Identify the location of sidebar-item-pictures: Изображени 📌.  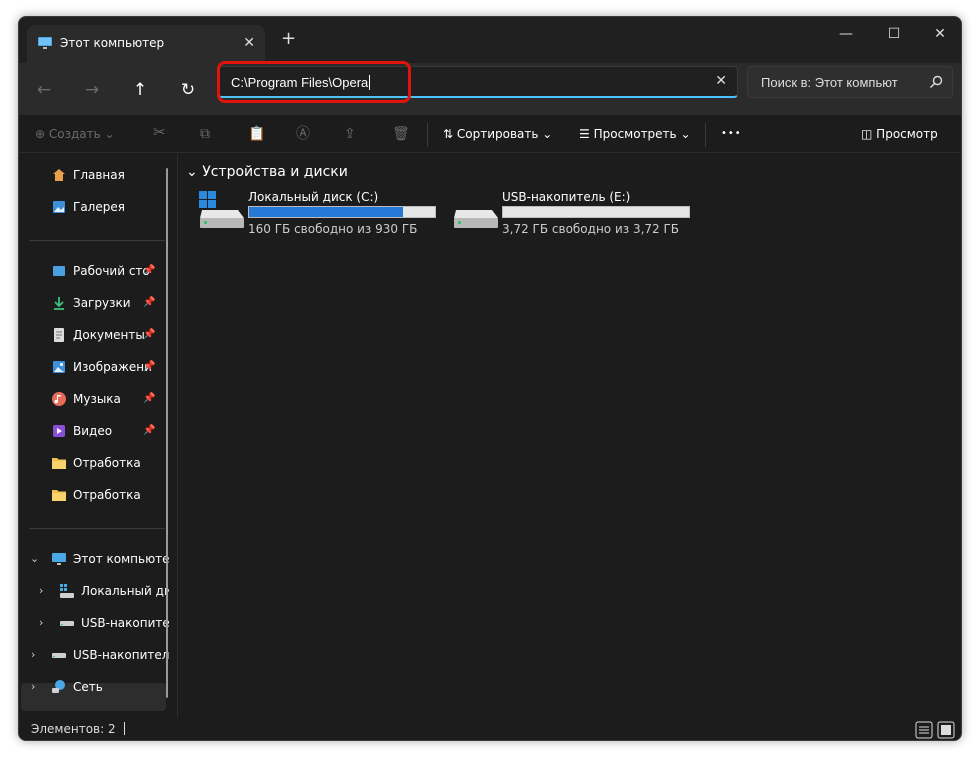
(94, 367).